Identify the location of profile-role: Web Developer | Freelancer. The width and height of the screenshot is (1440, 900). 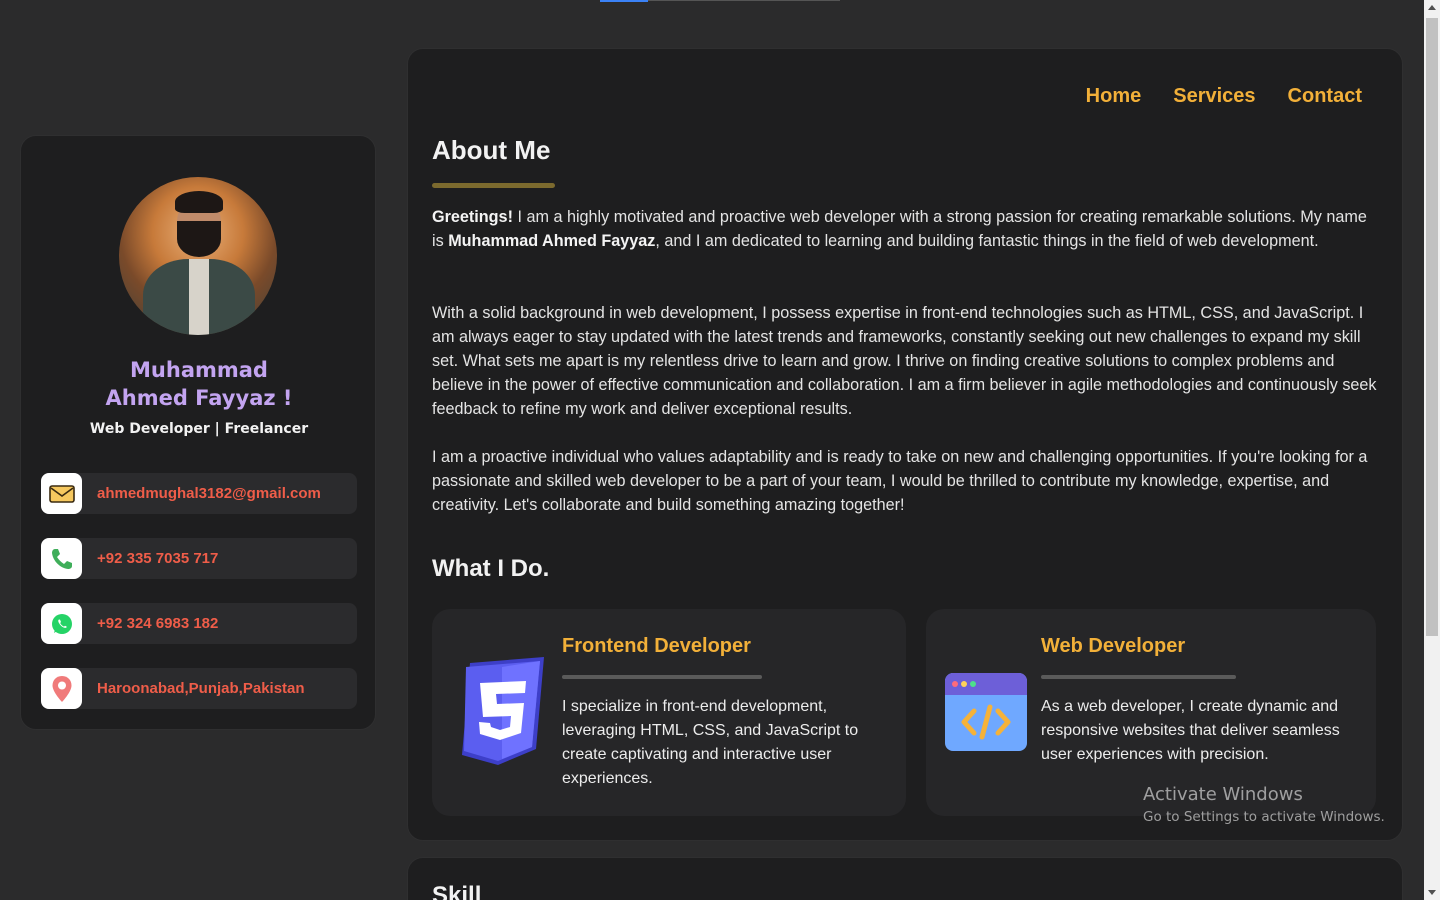
(199, 429).